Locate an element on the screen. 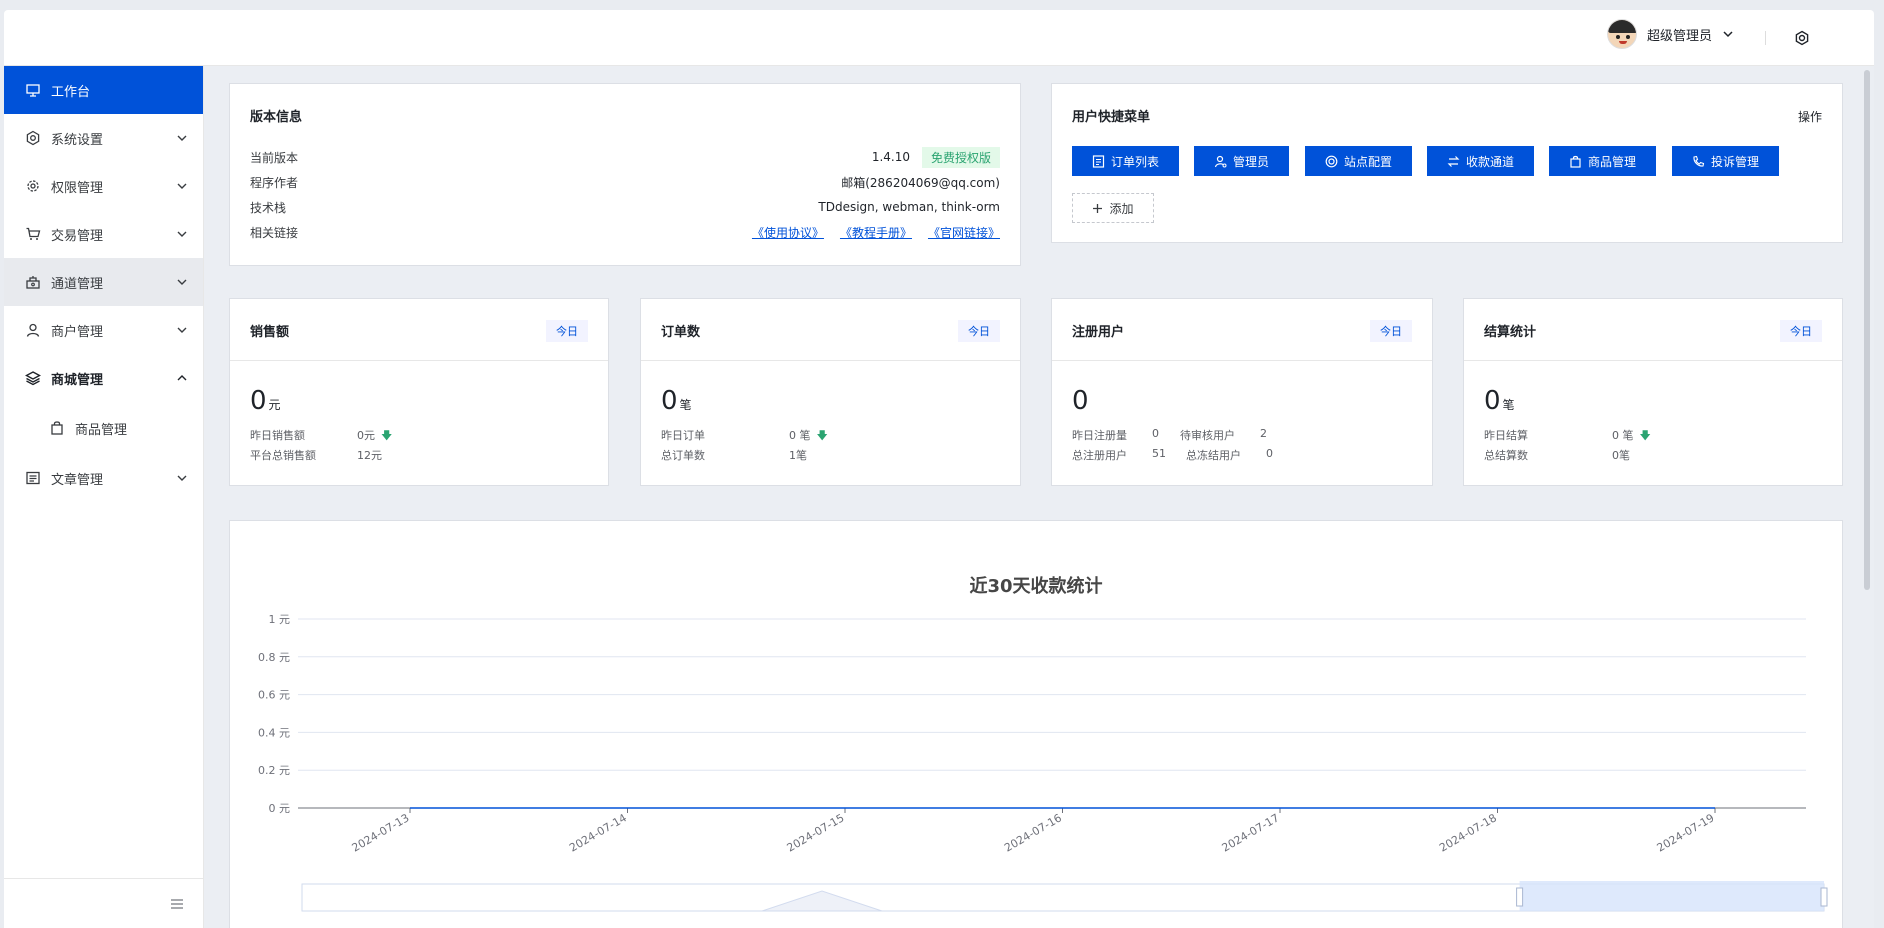  operate-link: 操作 is located at coordinates (1810, 116).